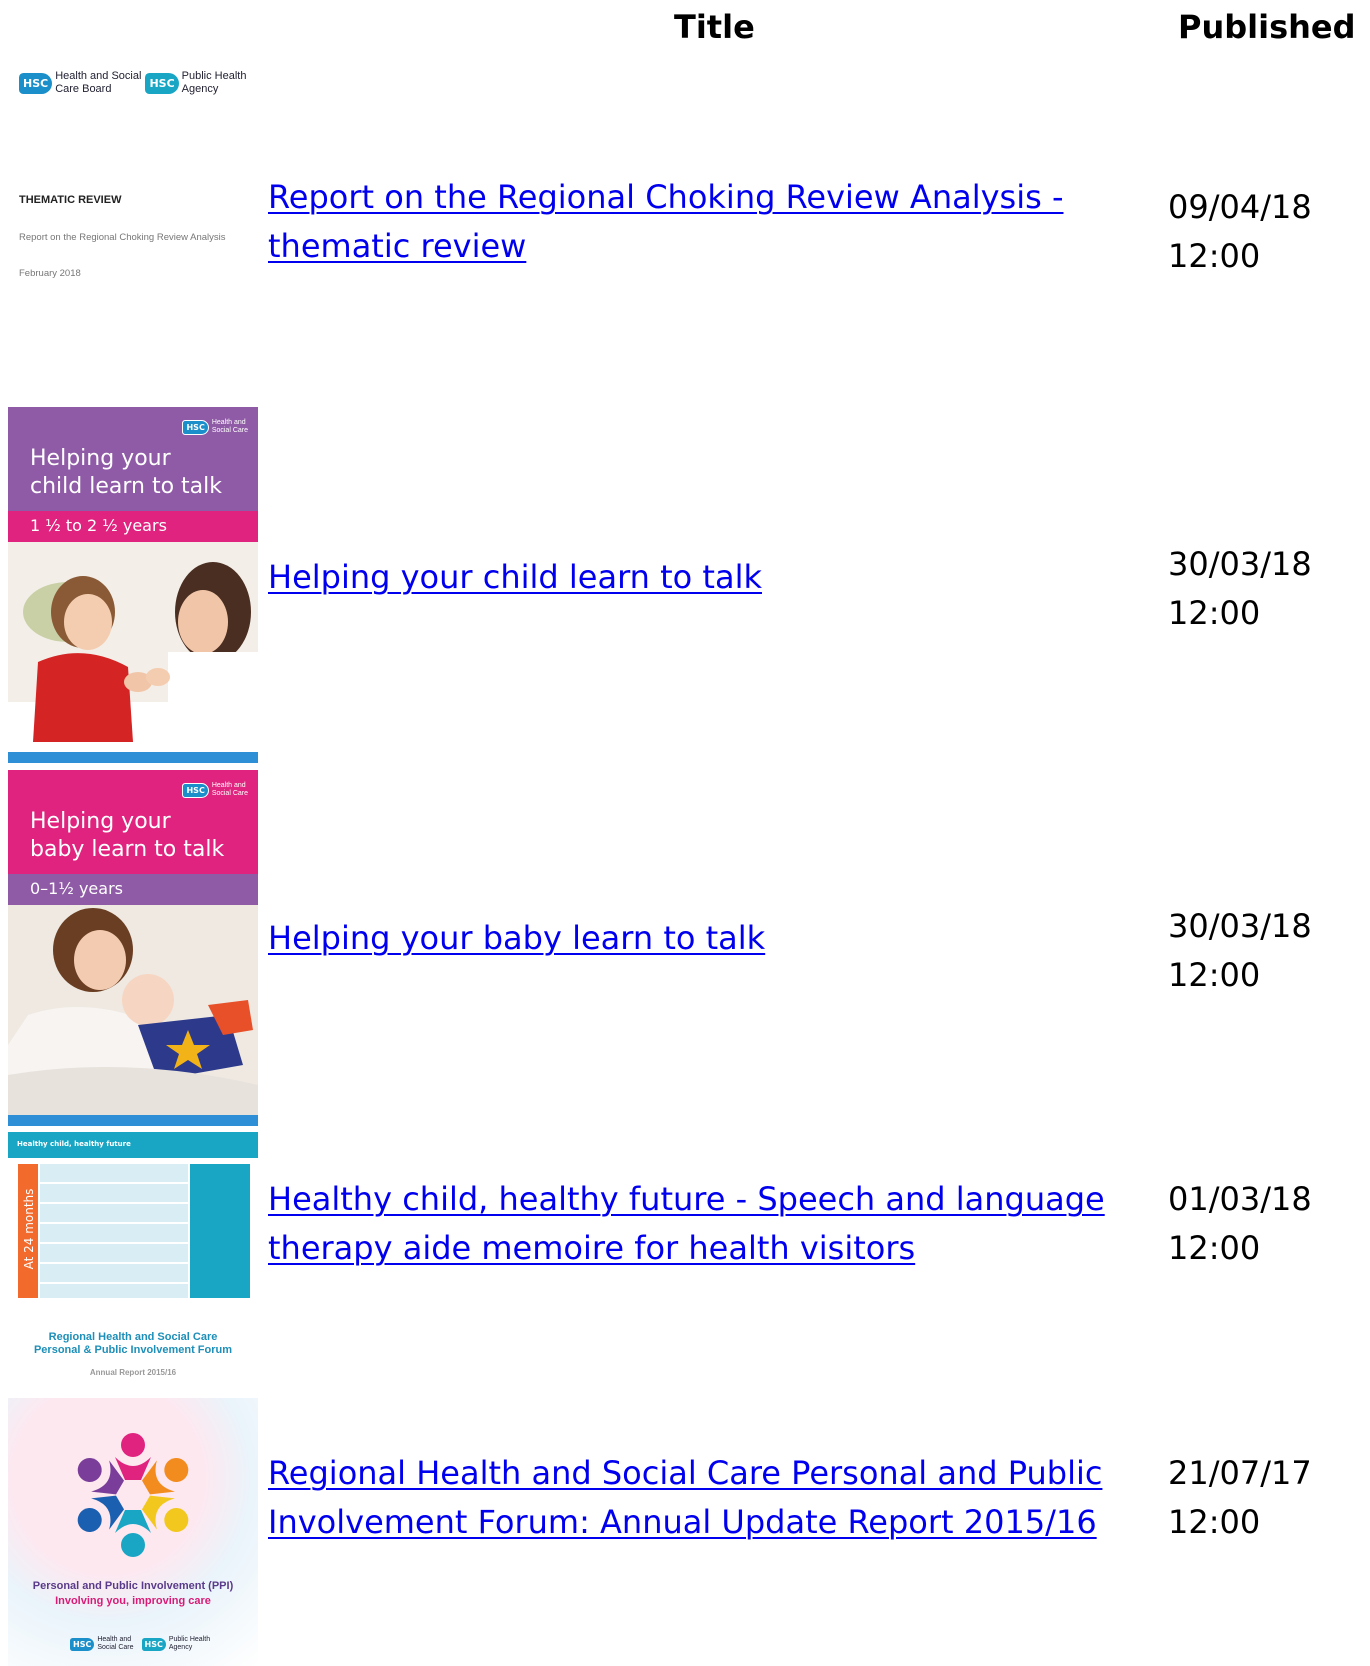 The height and width of the screenshot is (1666, 1370). I want to click on column-header-published: Published, so click(1267, 27).